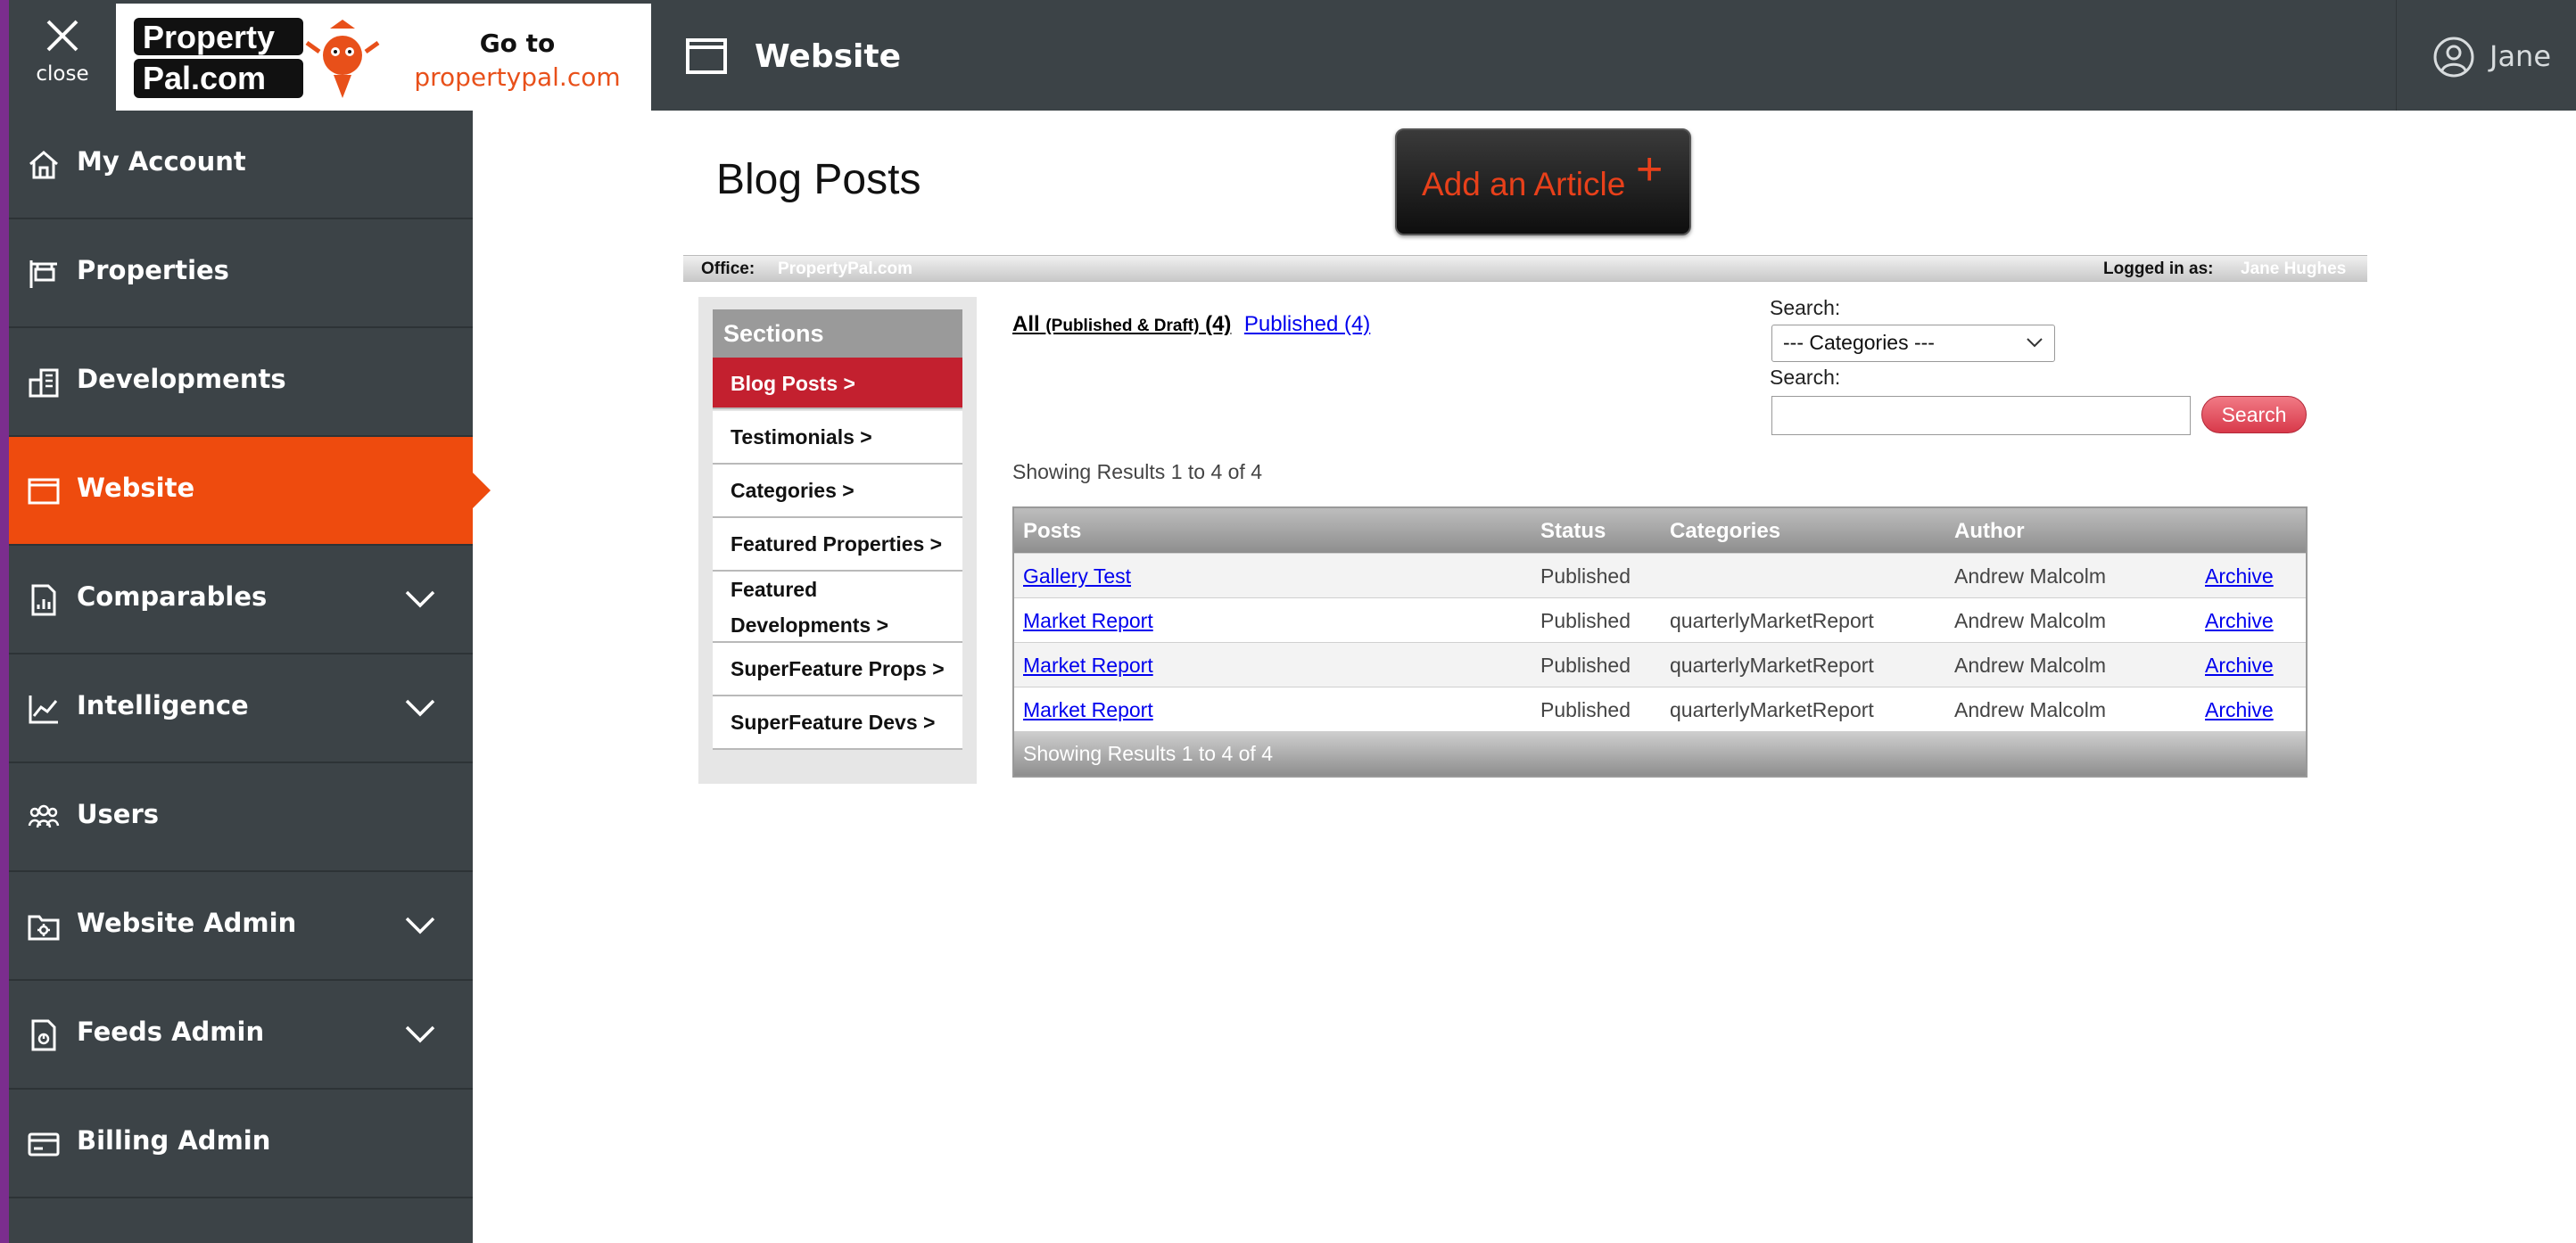 Image resolution: width=2576 pixels, height=1243 pixels. What do you see at coordinates (517, 43) in the screenshot?
I see `goto-label: Go to` at bounding box center [517, 43].